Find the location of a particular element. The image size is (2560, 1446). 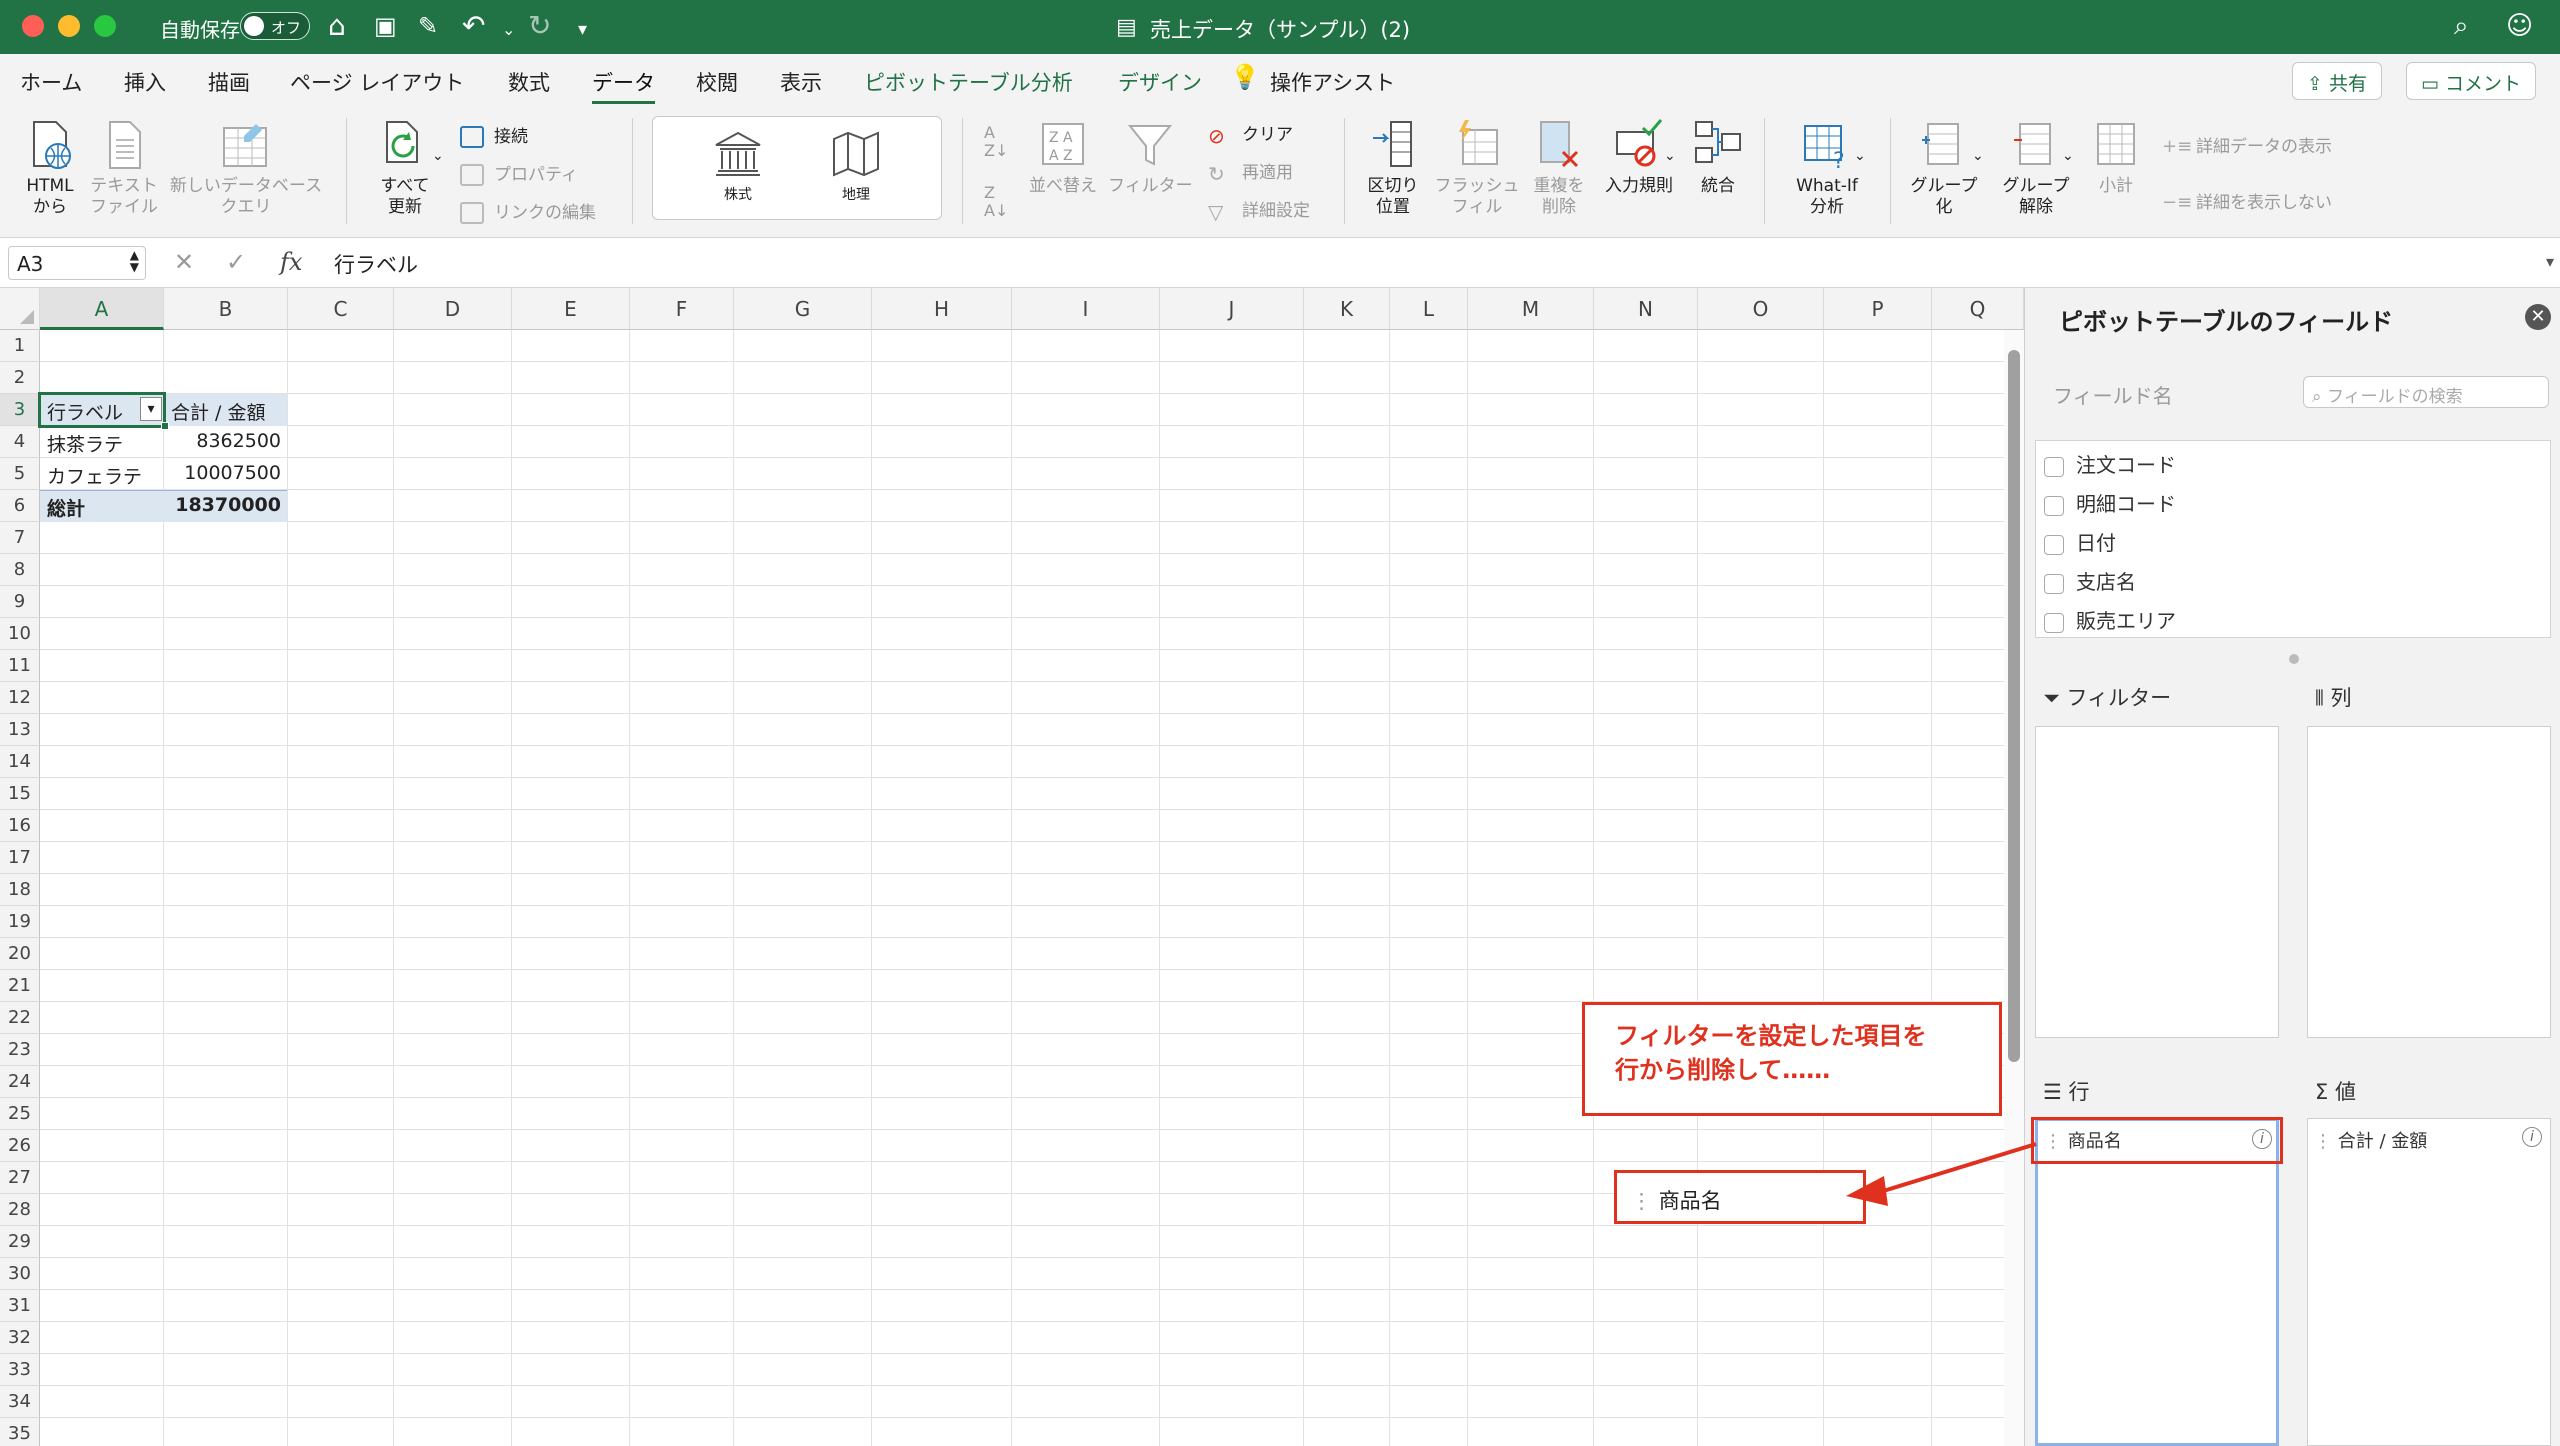

from-text-file-button: テキスト ファイル is located at coordinates (124, 168).